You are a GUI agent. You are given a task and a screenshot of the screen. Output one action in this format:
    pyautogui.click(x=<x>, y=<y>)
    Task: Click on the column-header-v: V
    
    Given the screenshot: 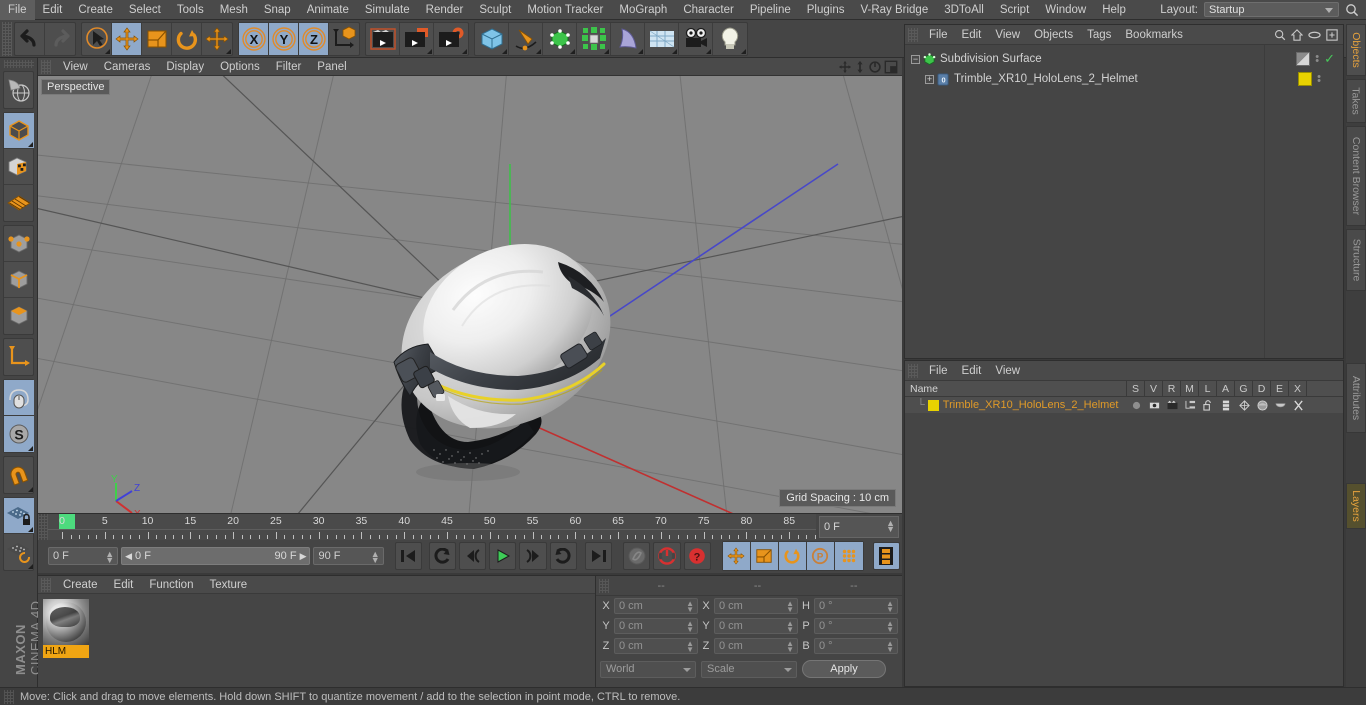 What is the action you would take?
    pyautogui.click(x=1154, y=388)
    